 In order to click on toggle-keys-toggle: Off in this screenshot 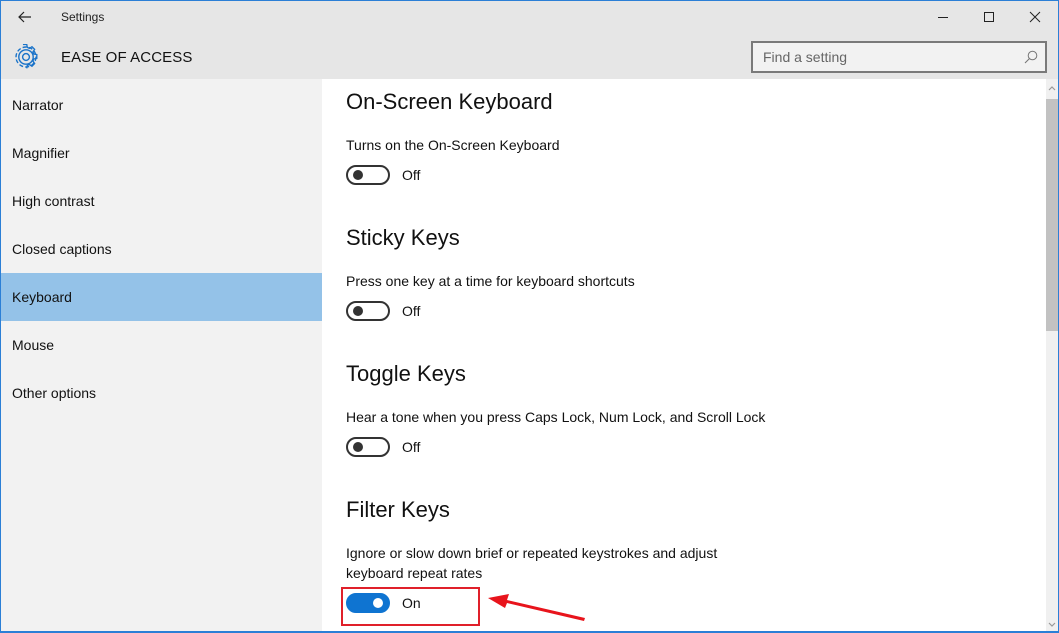, I will do `click(383, 447)`.